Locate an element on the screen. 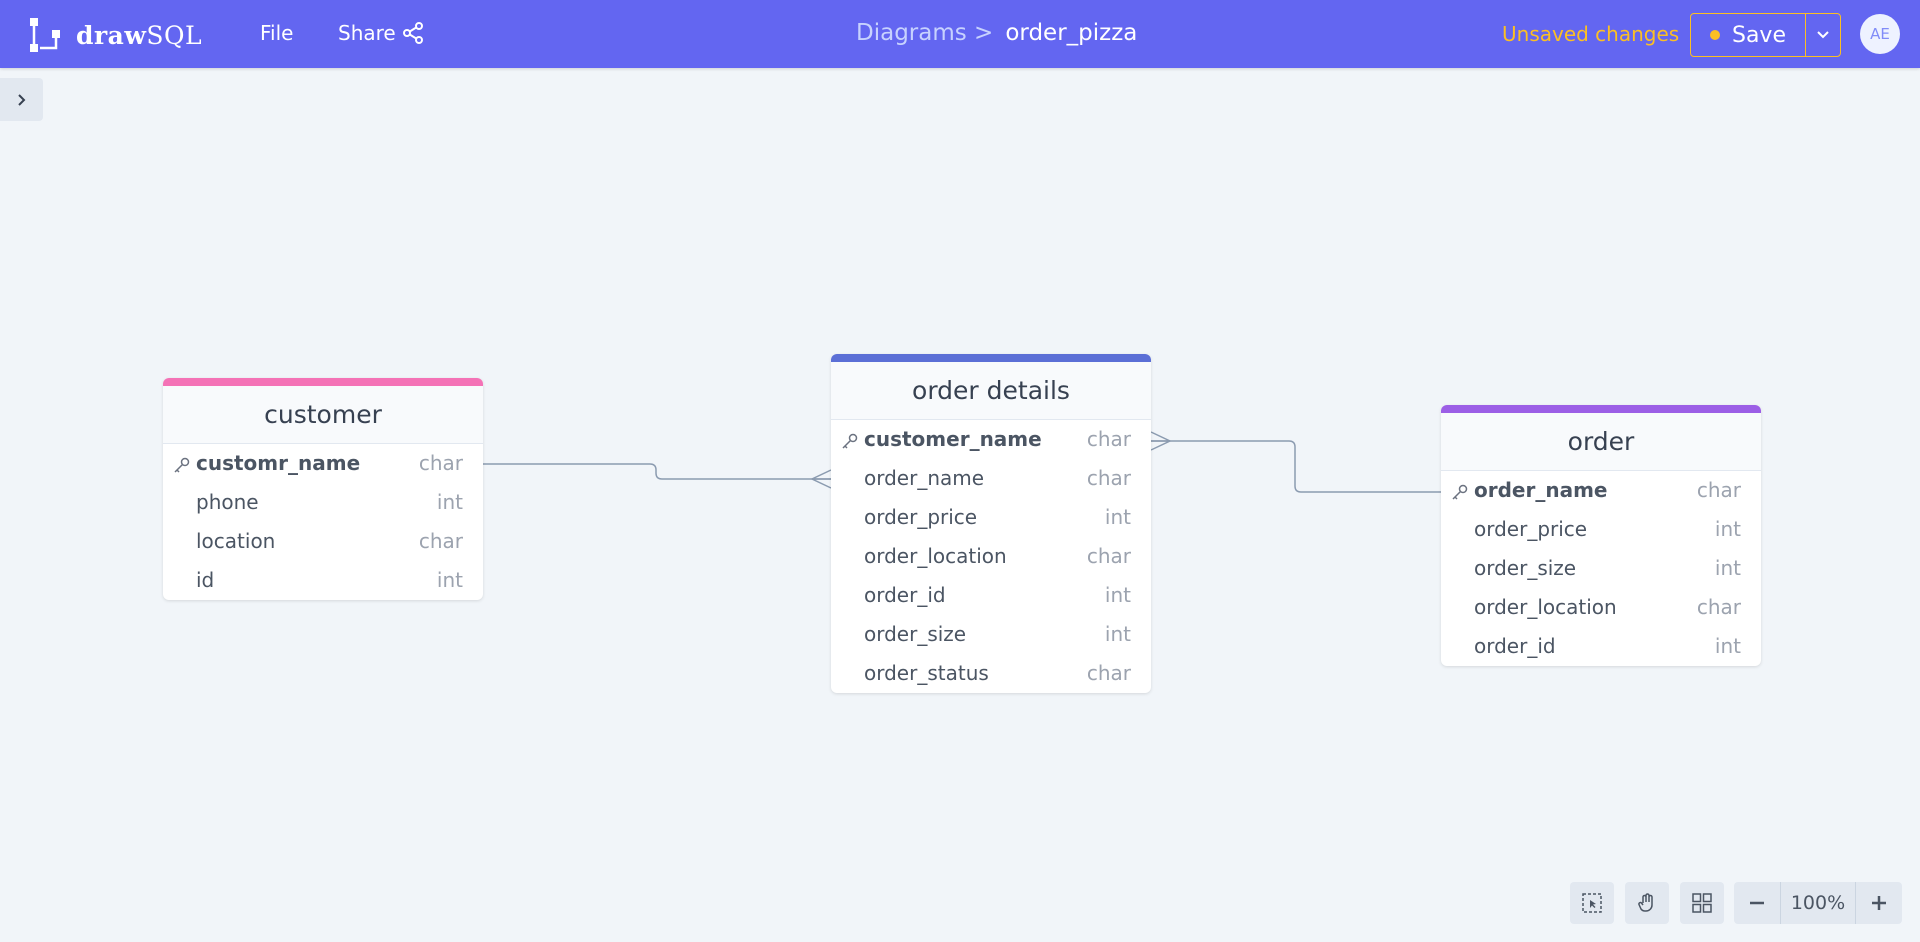  column-name: customer_name is located at coordinates (953, 439).